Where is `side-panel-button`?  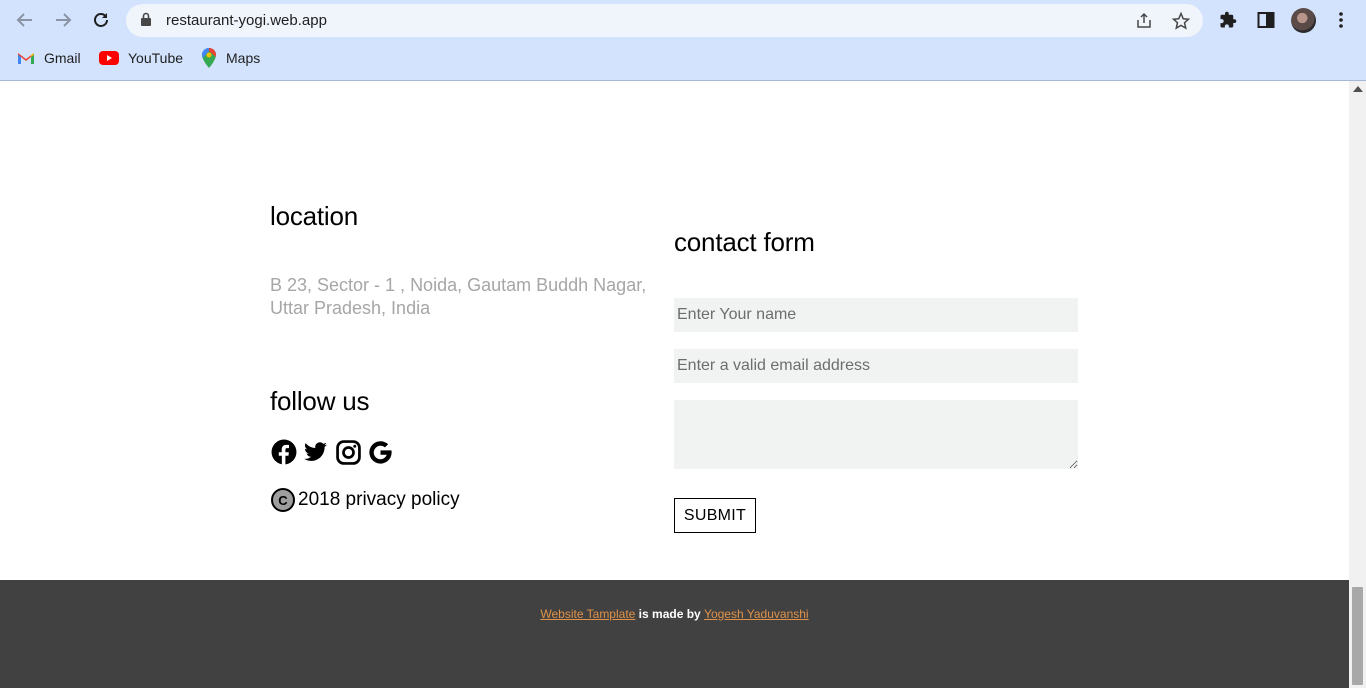 side-panel-button is located at coordinates (1266, 20).